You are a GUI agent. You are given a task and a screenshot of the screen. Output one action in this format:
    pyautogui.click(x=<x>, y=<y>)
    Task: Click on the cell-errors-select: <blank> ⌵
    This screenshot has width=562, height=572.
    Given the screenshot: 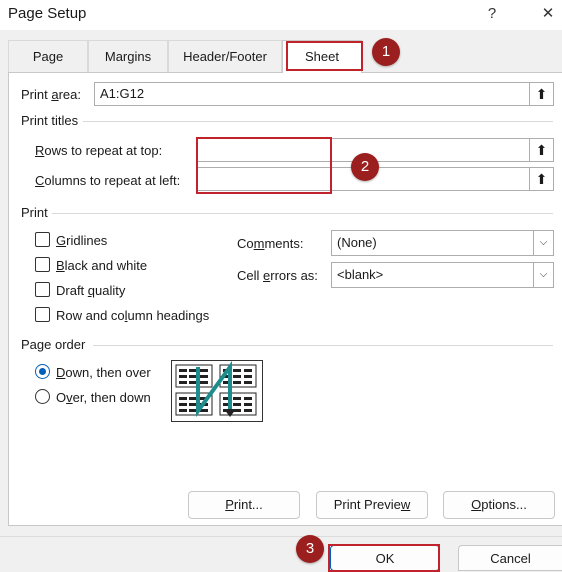 What is the action you would take?
    pyautogui.click(x=442, y=275)
    